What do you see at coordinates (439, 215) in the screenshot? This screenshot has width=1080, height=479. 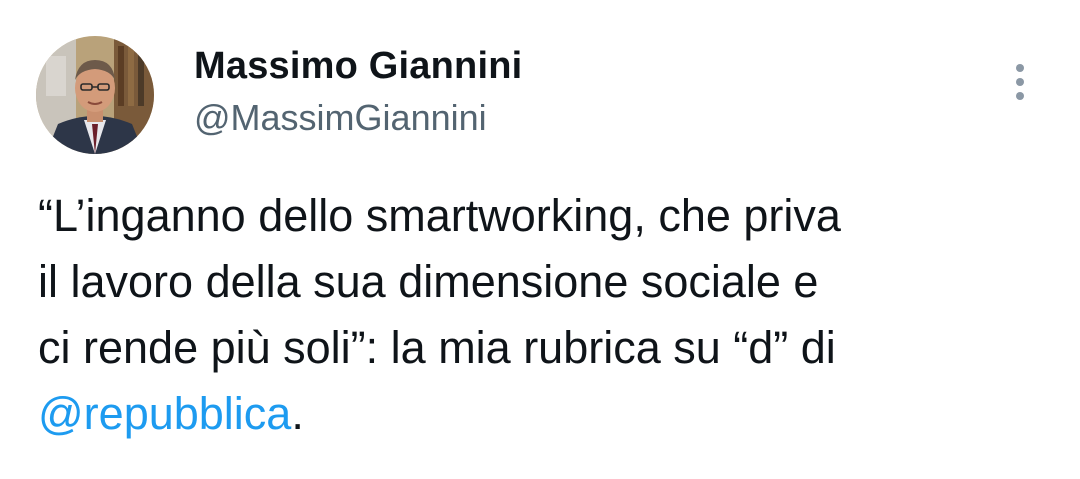 I see `tweet-text-line: “L’inganno dello smartworking, che priva` at bounding box center [439, 215].